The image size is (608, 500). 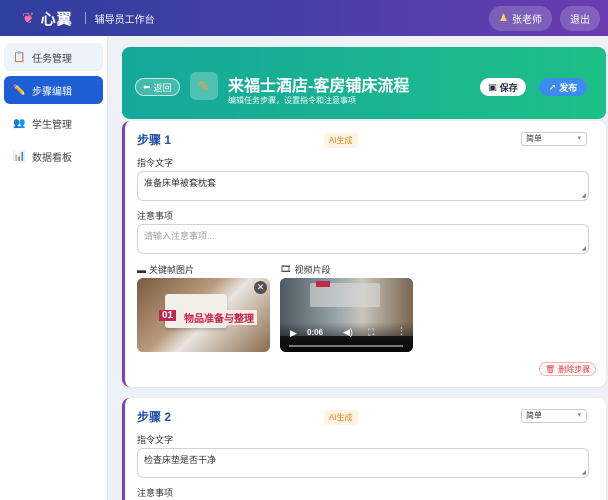 I want to click on step-title: 步骤 2, so click(x=154, y=417).